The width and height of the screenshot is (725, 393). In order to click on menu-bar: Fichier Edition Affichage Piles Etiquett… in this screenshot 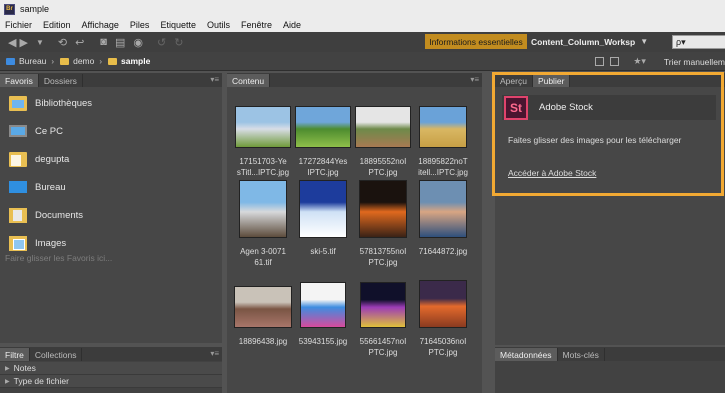, I will do `click(362, 25)`.